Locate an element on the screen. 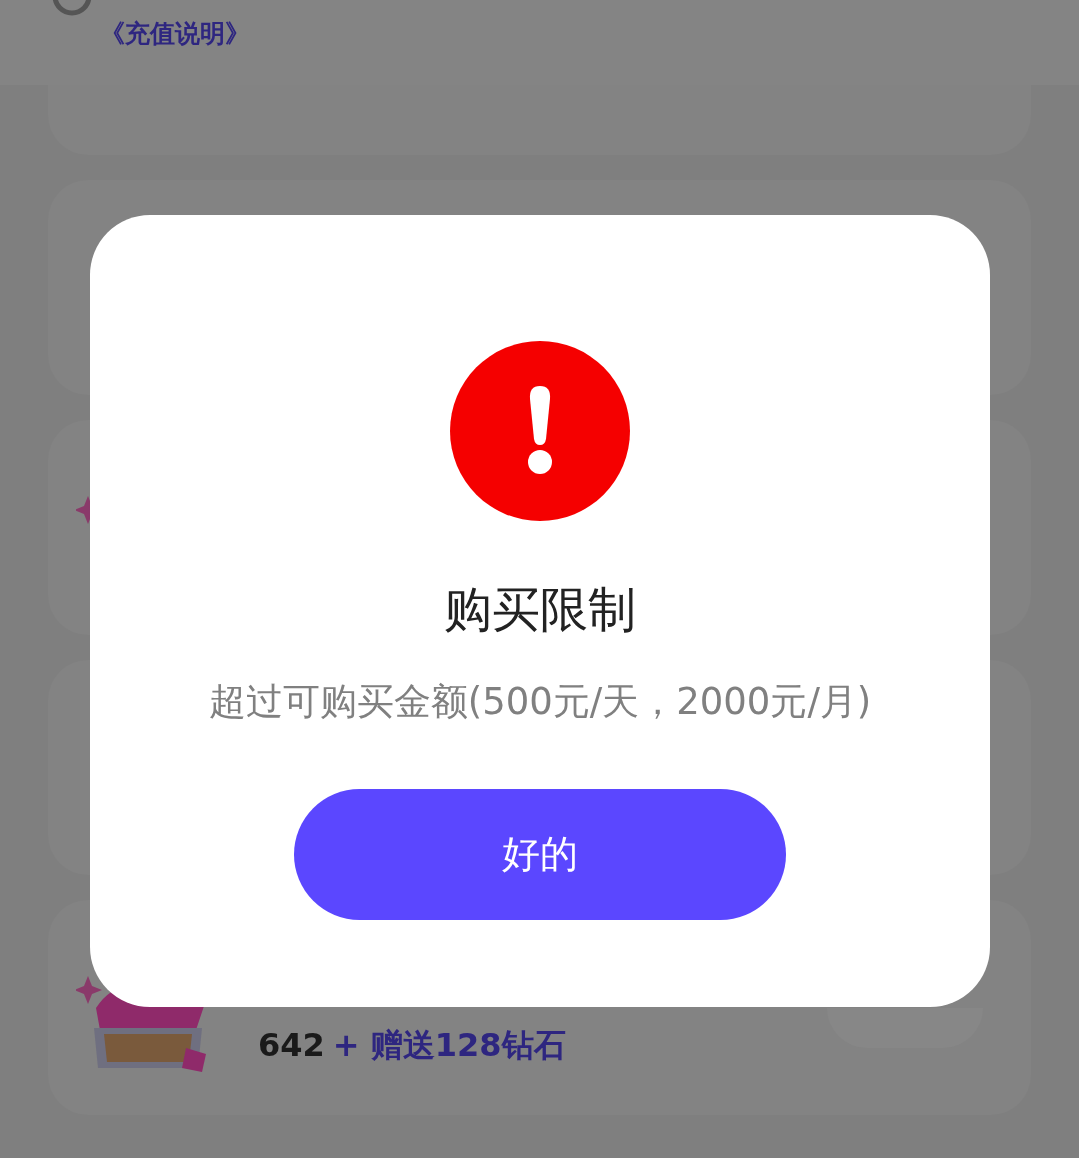 This screenshot has height=1158, width=1079. ok-button: 好的 is located at coordinates (540, 854).